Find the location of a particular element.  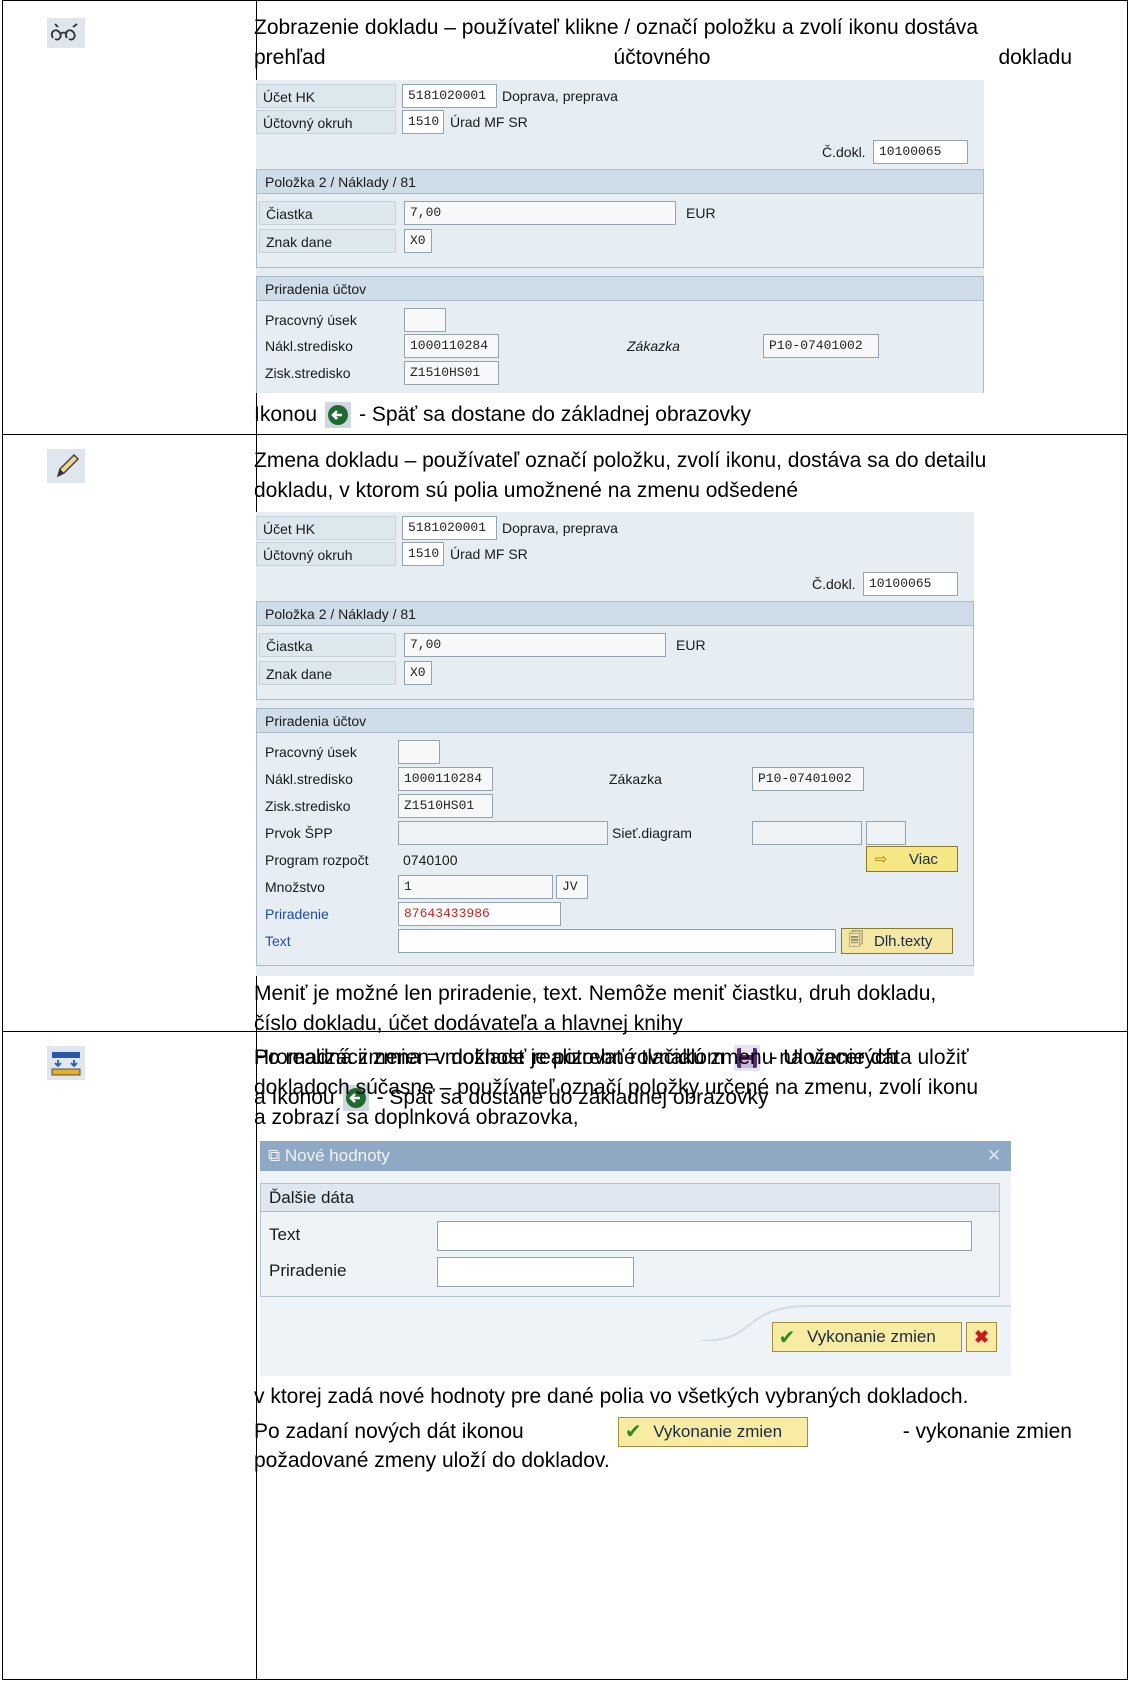

desc-word: dokladu is located at coordinates (1035, 57).